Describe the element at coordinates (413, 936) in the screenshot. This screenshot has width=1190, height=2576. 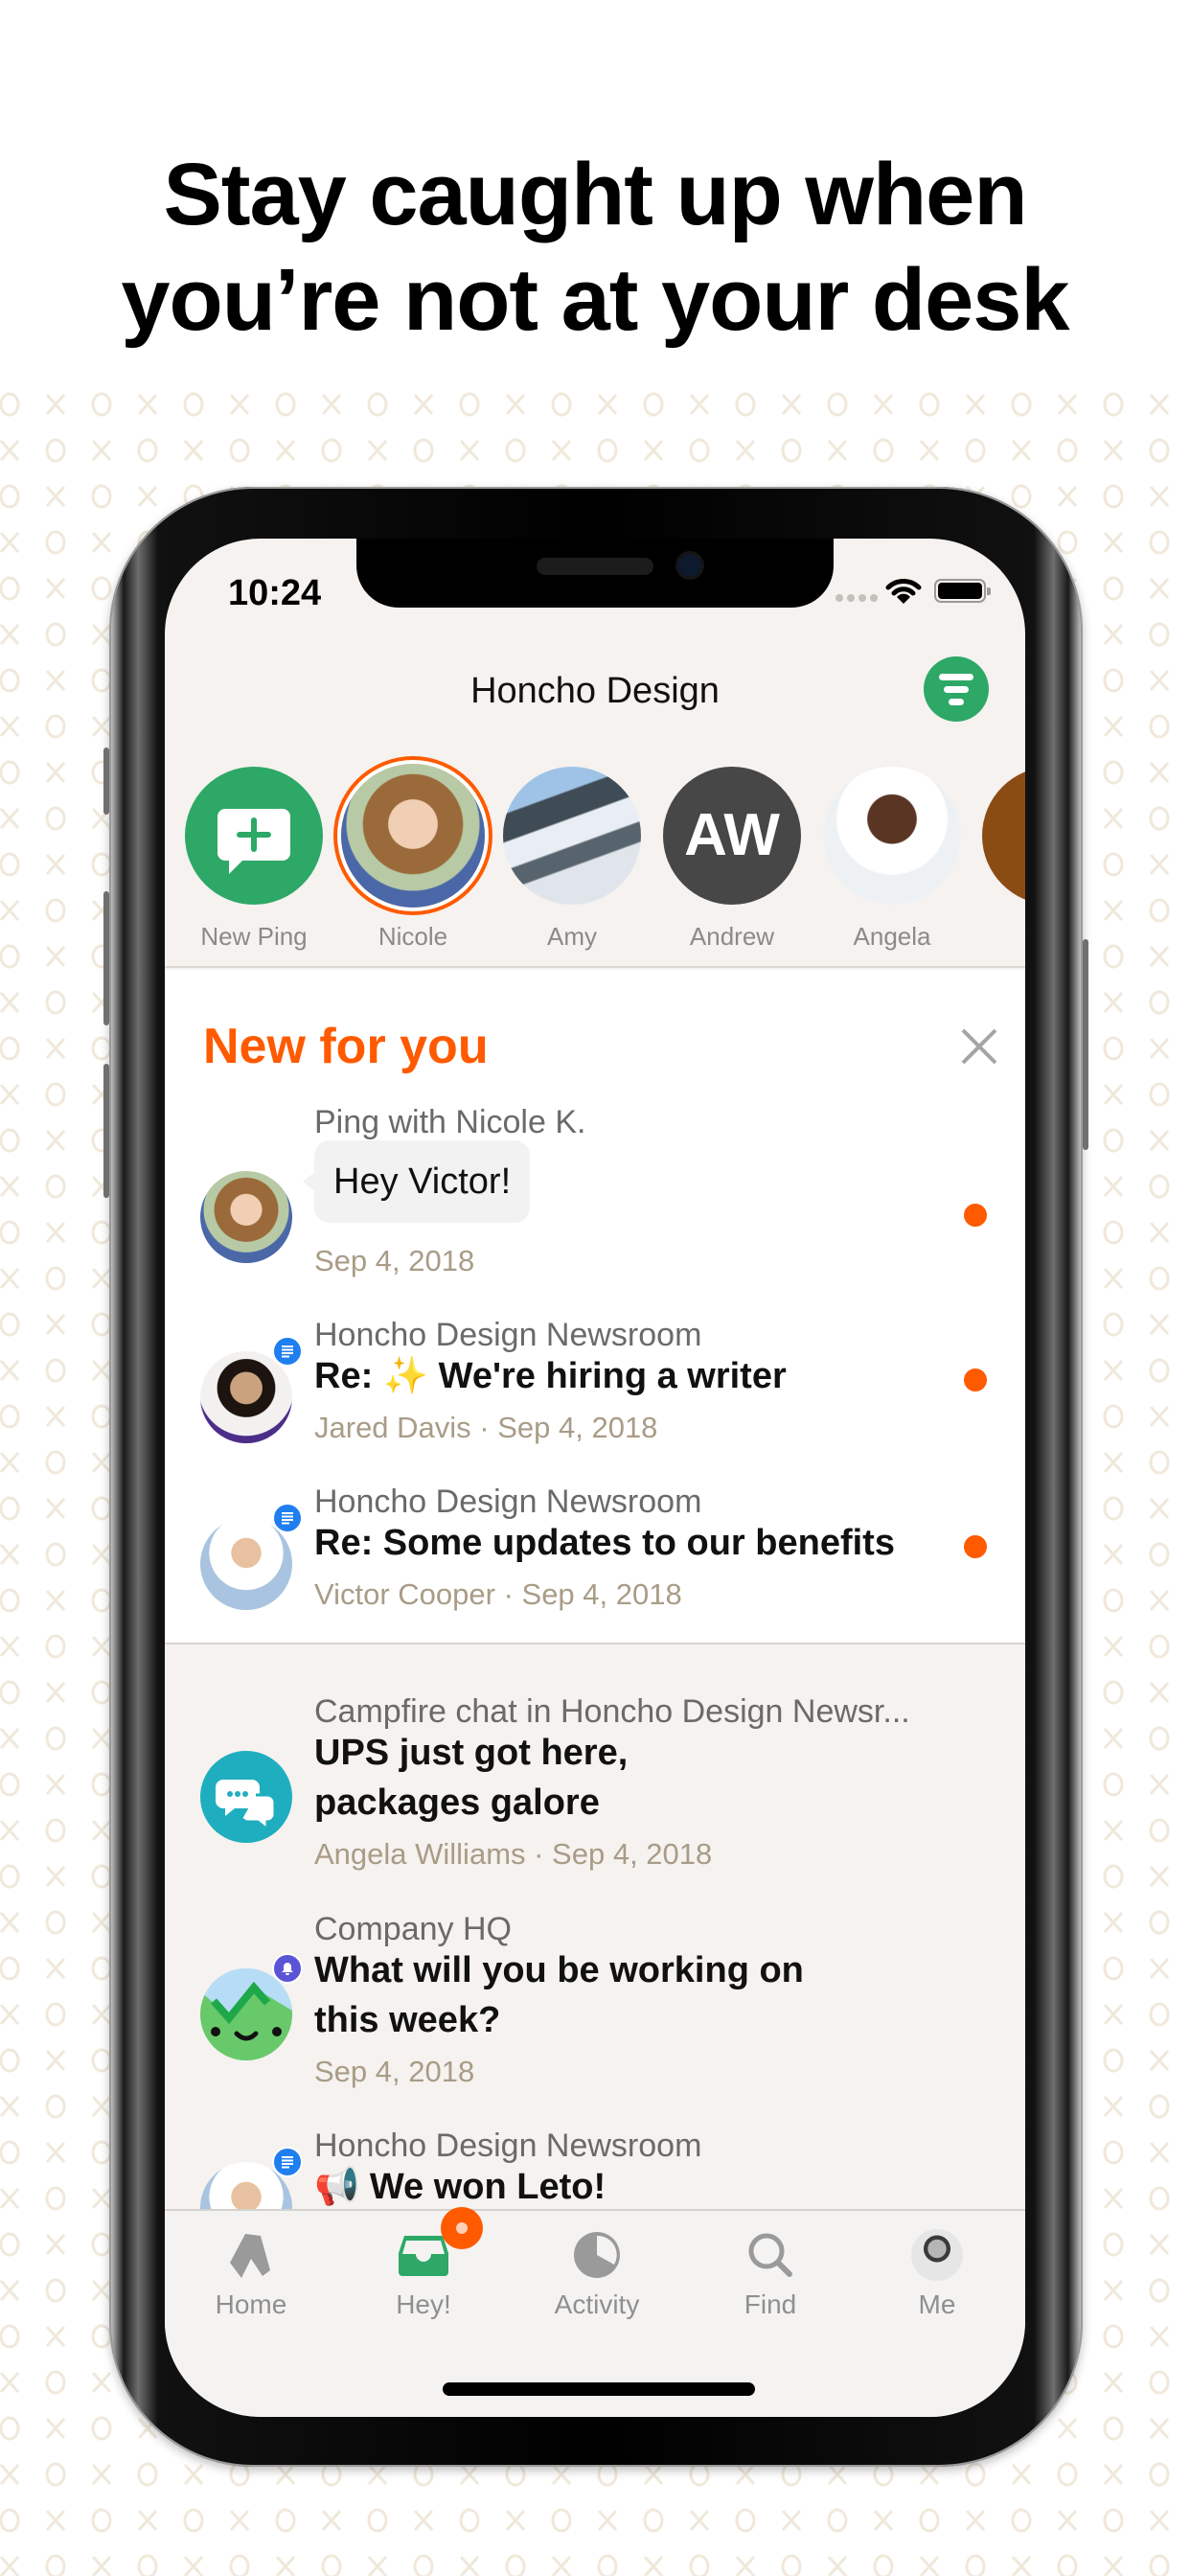
I see `person-label: Nicole` at that location.